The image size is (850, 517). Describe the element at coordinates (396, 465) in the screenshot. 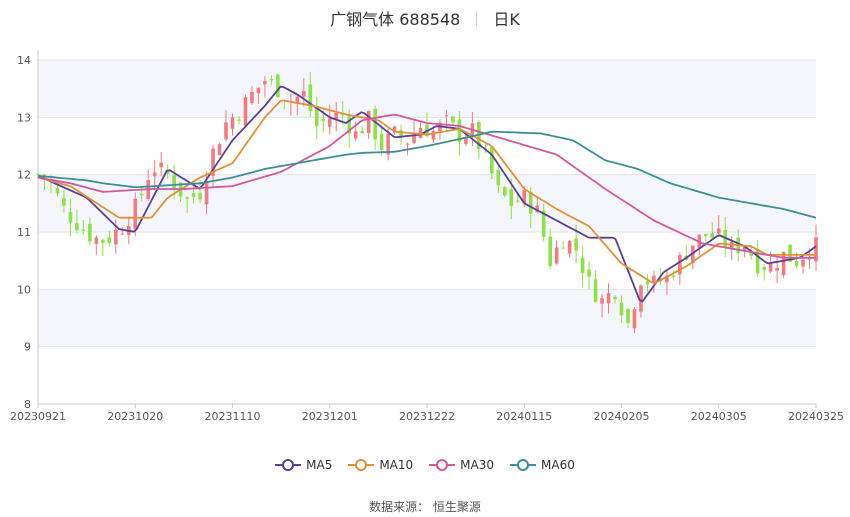

I see `legend-label: MA10` at that location.